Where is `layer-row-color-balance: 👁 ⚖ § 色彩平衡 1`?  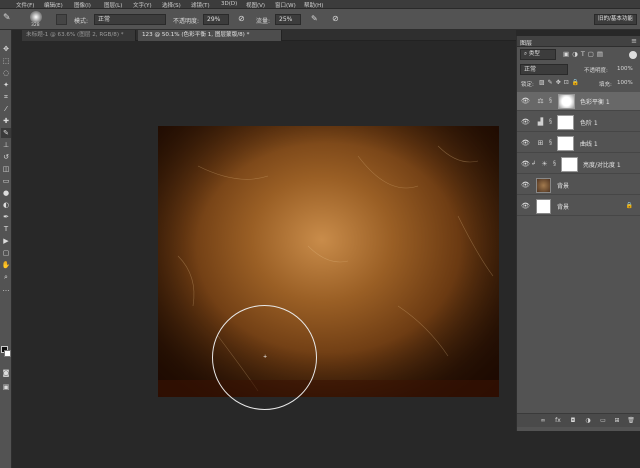
layer-row-color-balance: 👁 ⚖ § 色彩平衡 1 is located at coordinates (578, 101).